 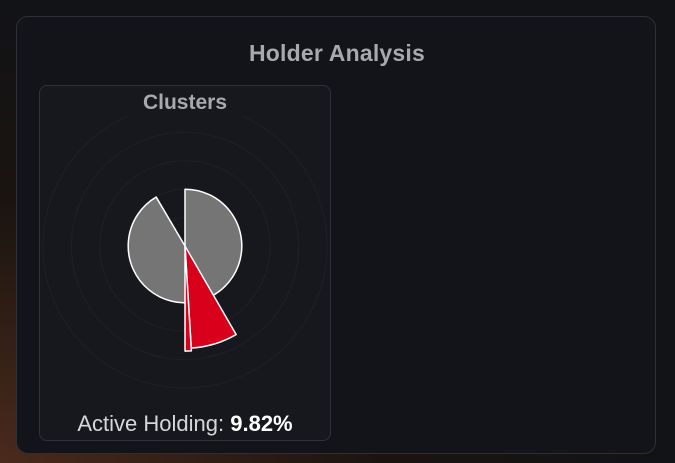 I want to click on chart-slices, so click(x=185, y=270).